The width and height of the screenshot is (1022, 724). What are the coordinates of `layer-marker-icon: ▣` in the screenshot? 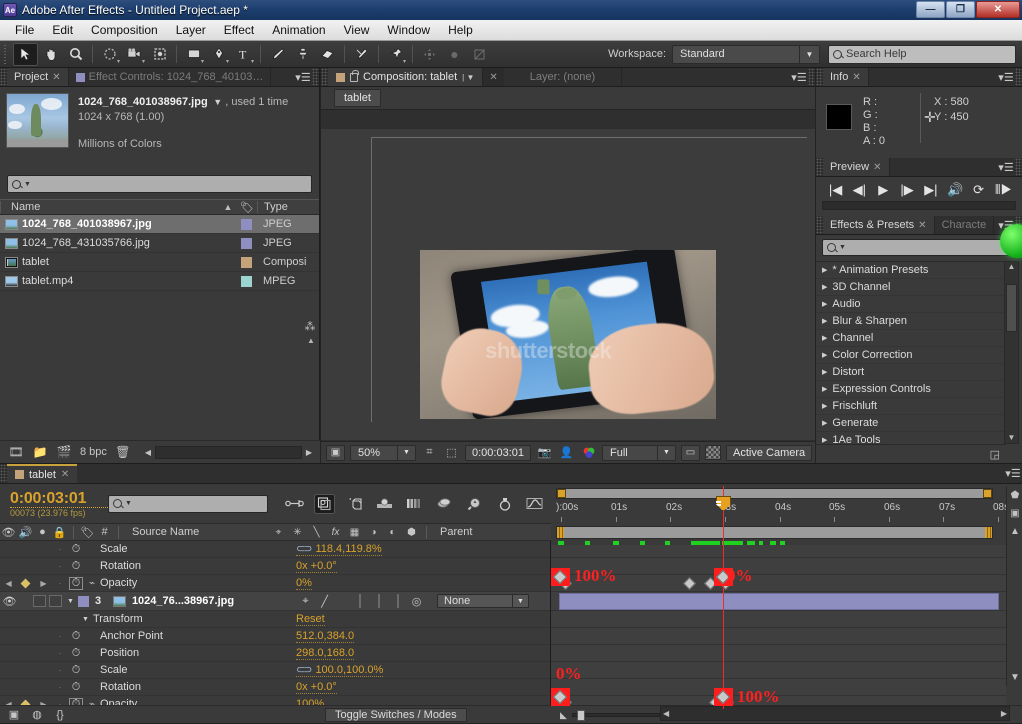 It's located at (1014, 513).